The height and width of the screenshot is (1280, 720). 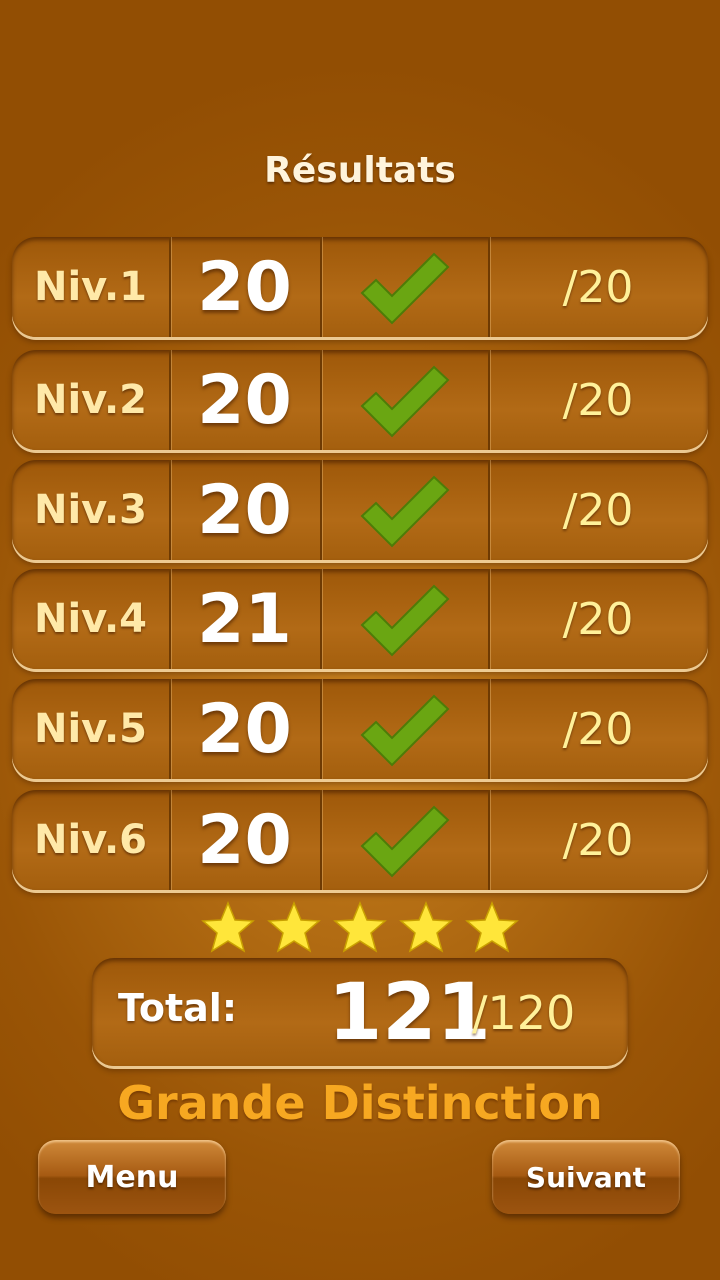 I want to click on result-row: Niv.2 20/20, so click(x=360, y=400).